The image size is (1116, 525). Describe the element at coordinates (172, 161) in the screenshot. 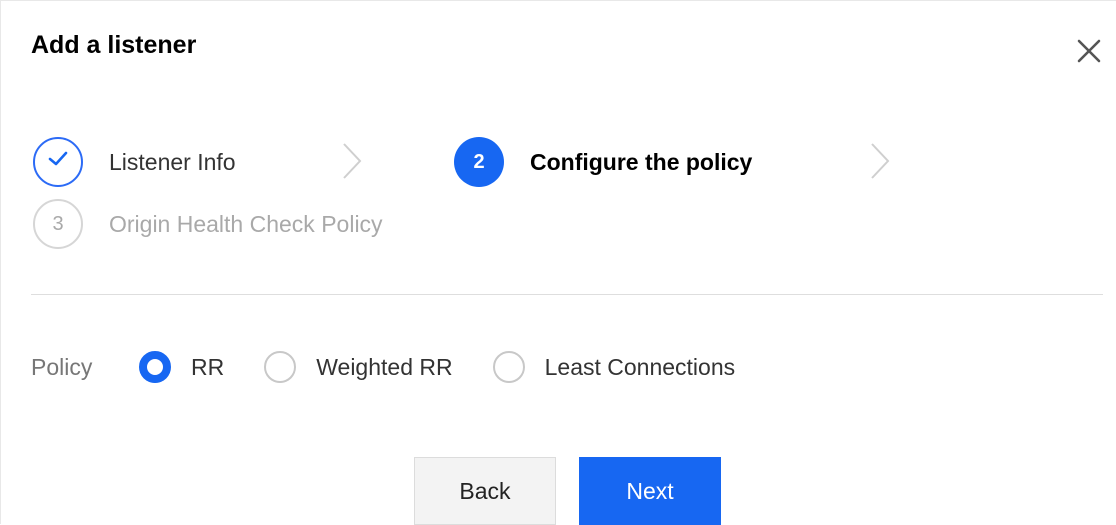

I see `step-1-label: Listener Info` at that location.